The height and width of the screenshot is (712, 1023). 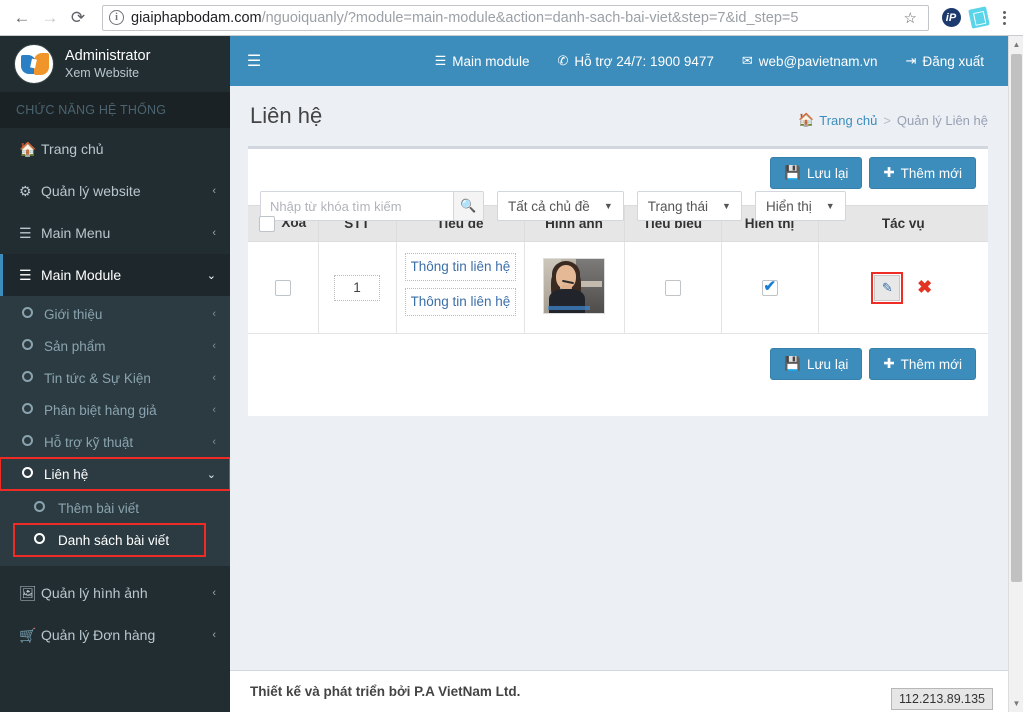 I want to click on avatar, so click(x=34, y=64).